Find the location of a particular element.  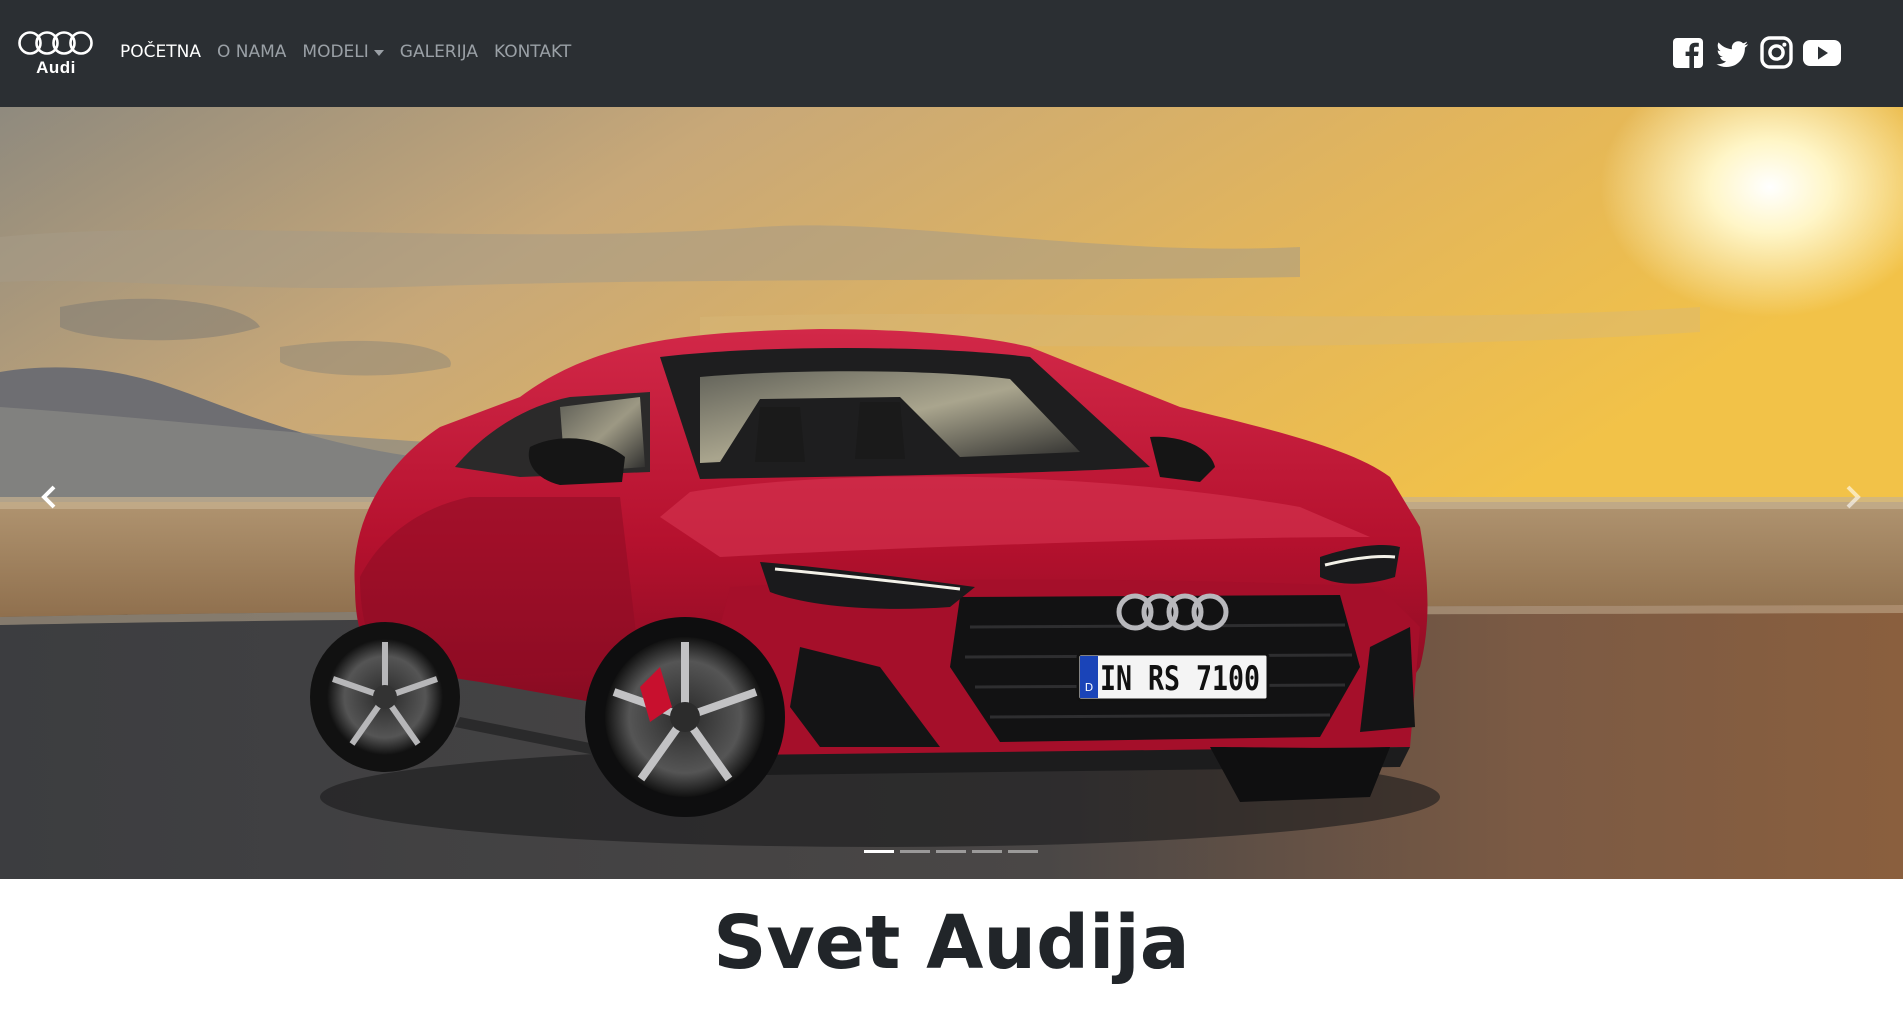

plate-number: IN RS 7100 is located at coordinates (1180, 679).